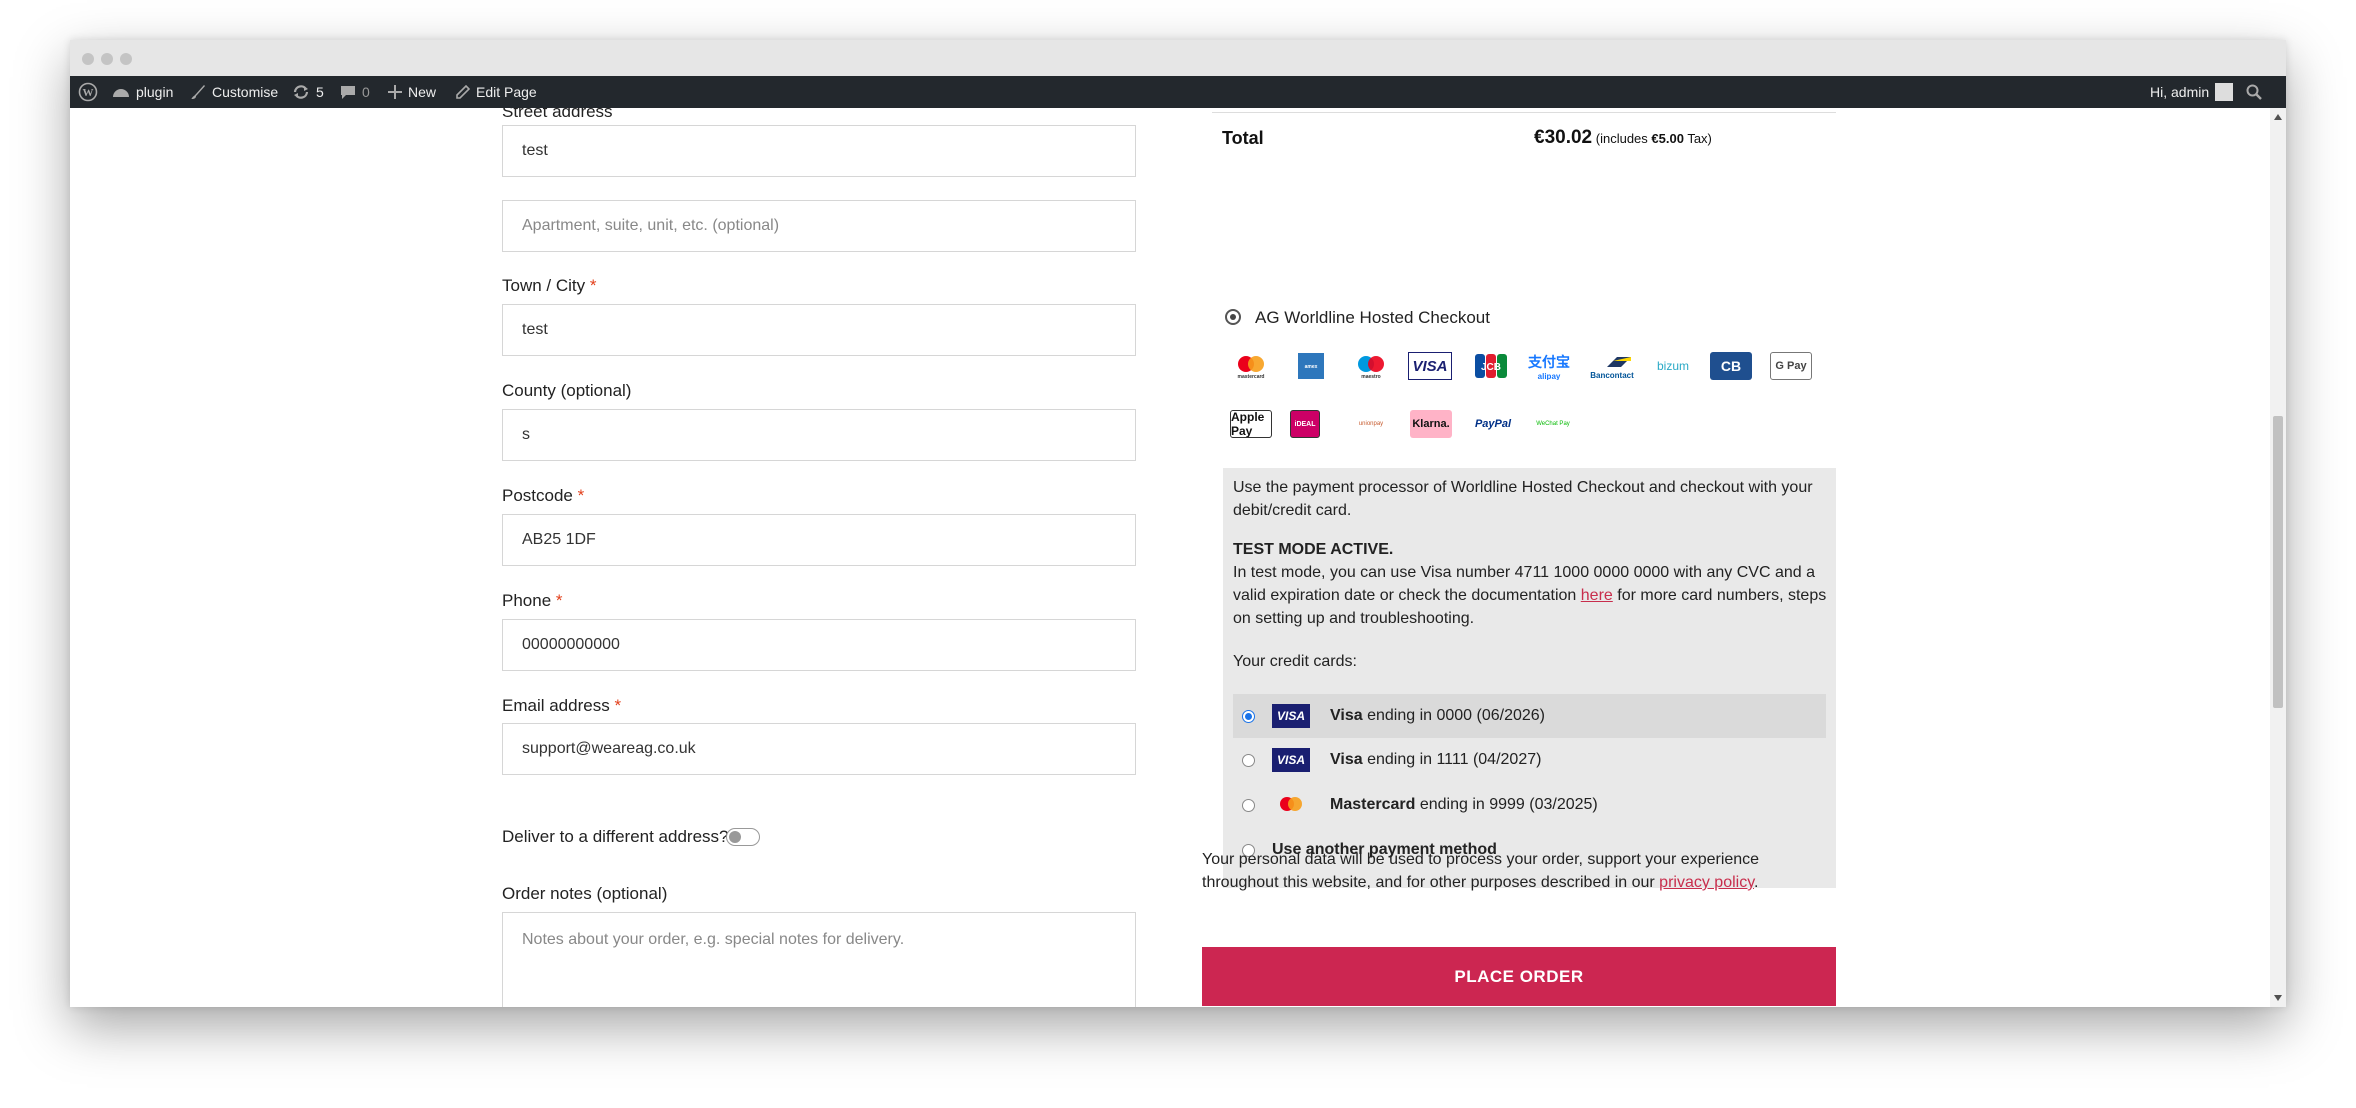 This screenshot has width=2356, height=1108. I want to click on scrollbar-thumb, so click(2278, 562).